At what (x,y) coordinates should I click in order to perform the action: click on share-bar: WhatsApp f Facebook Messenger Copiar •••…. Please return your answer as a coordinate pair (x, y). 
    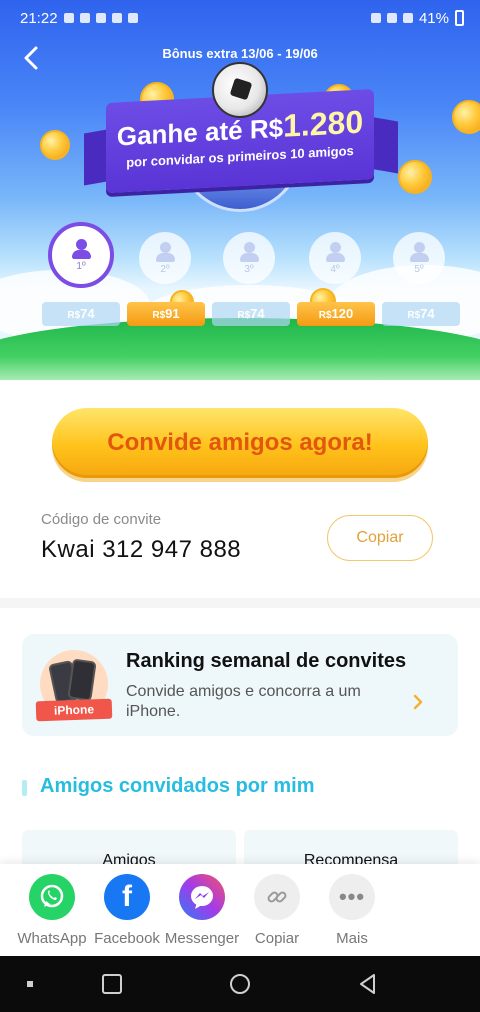
    Looking at the image, I should click on (240, 910).